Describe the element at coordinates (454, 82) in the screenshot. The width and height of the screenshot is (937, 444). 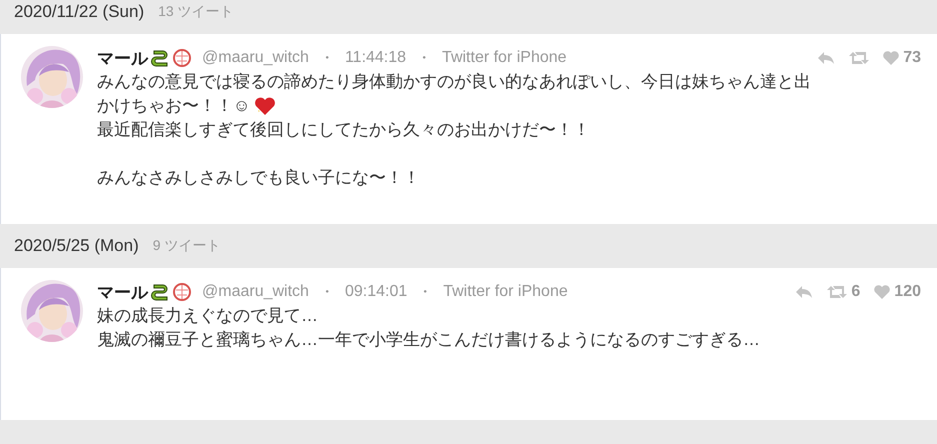
I see `tweet-text: みんなの意見では寝るの諦めたり身体動かすのが良い的なあれぽいし、今日は妹ちゃん達と出` at that location.